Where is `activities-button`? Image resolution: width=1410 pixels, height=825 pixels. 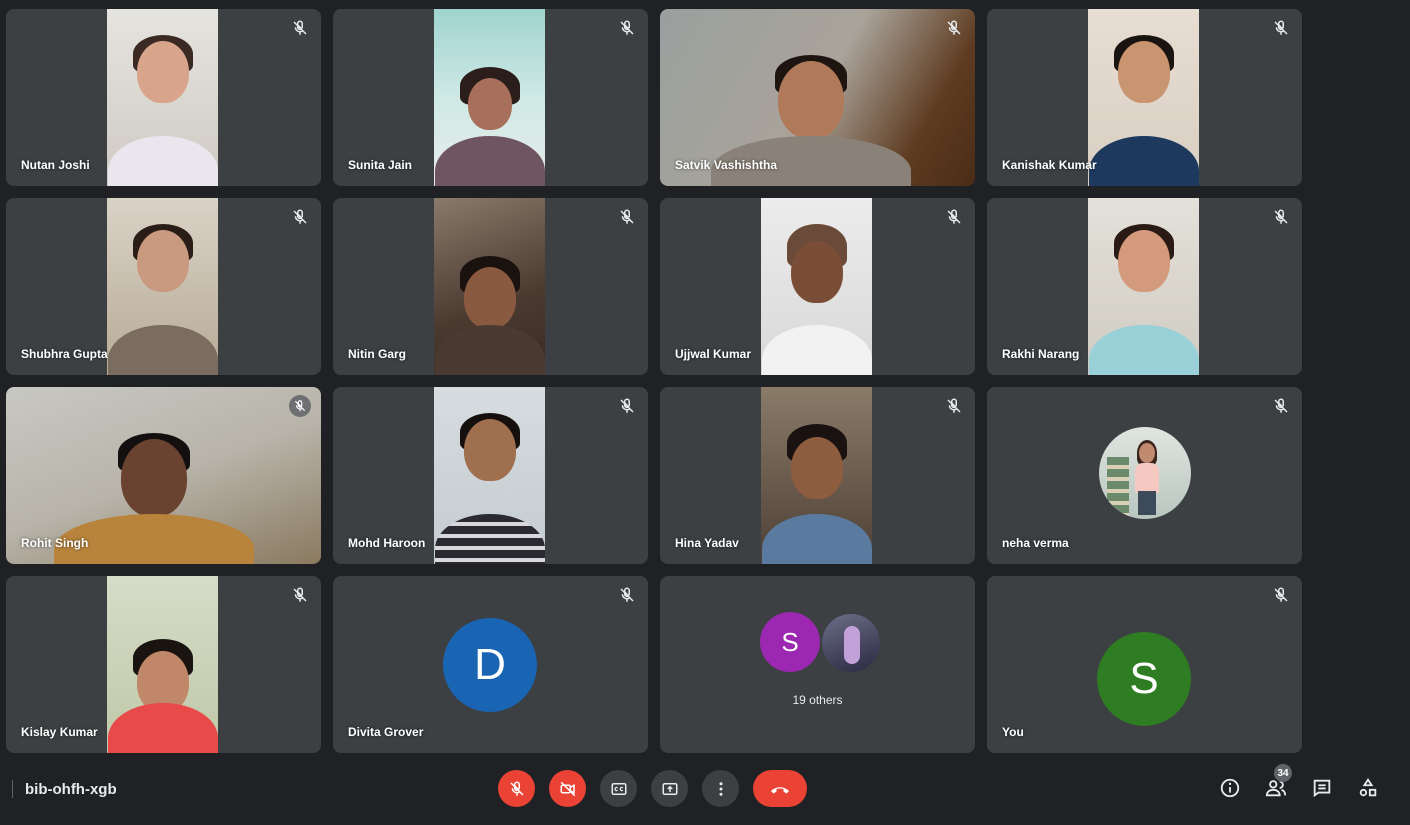
activities-button is located at coordinates (1368, 788).